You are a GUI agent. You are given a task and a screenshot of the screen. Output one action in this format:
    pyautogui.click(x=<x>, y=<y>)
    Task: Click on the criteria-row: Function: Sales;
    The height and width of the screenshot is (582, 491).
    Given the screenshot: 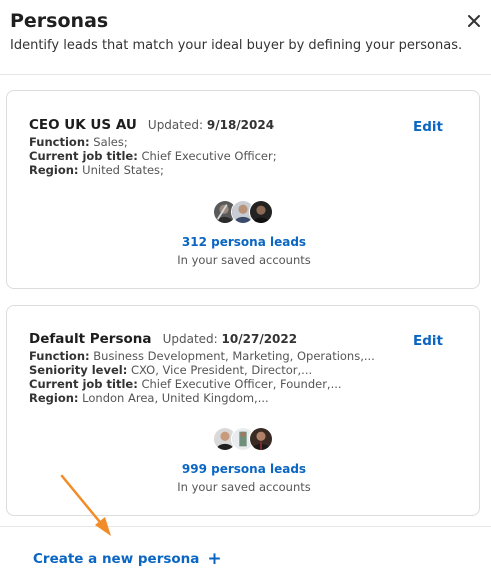 What is the action you would take?
    pyautogui.click(x=78, y=142)
    